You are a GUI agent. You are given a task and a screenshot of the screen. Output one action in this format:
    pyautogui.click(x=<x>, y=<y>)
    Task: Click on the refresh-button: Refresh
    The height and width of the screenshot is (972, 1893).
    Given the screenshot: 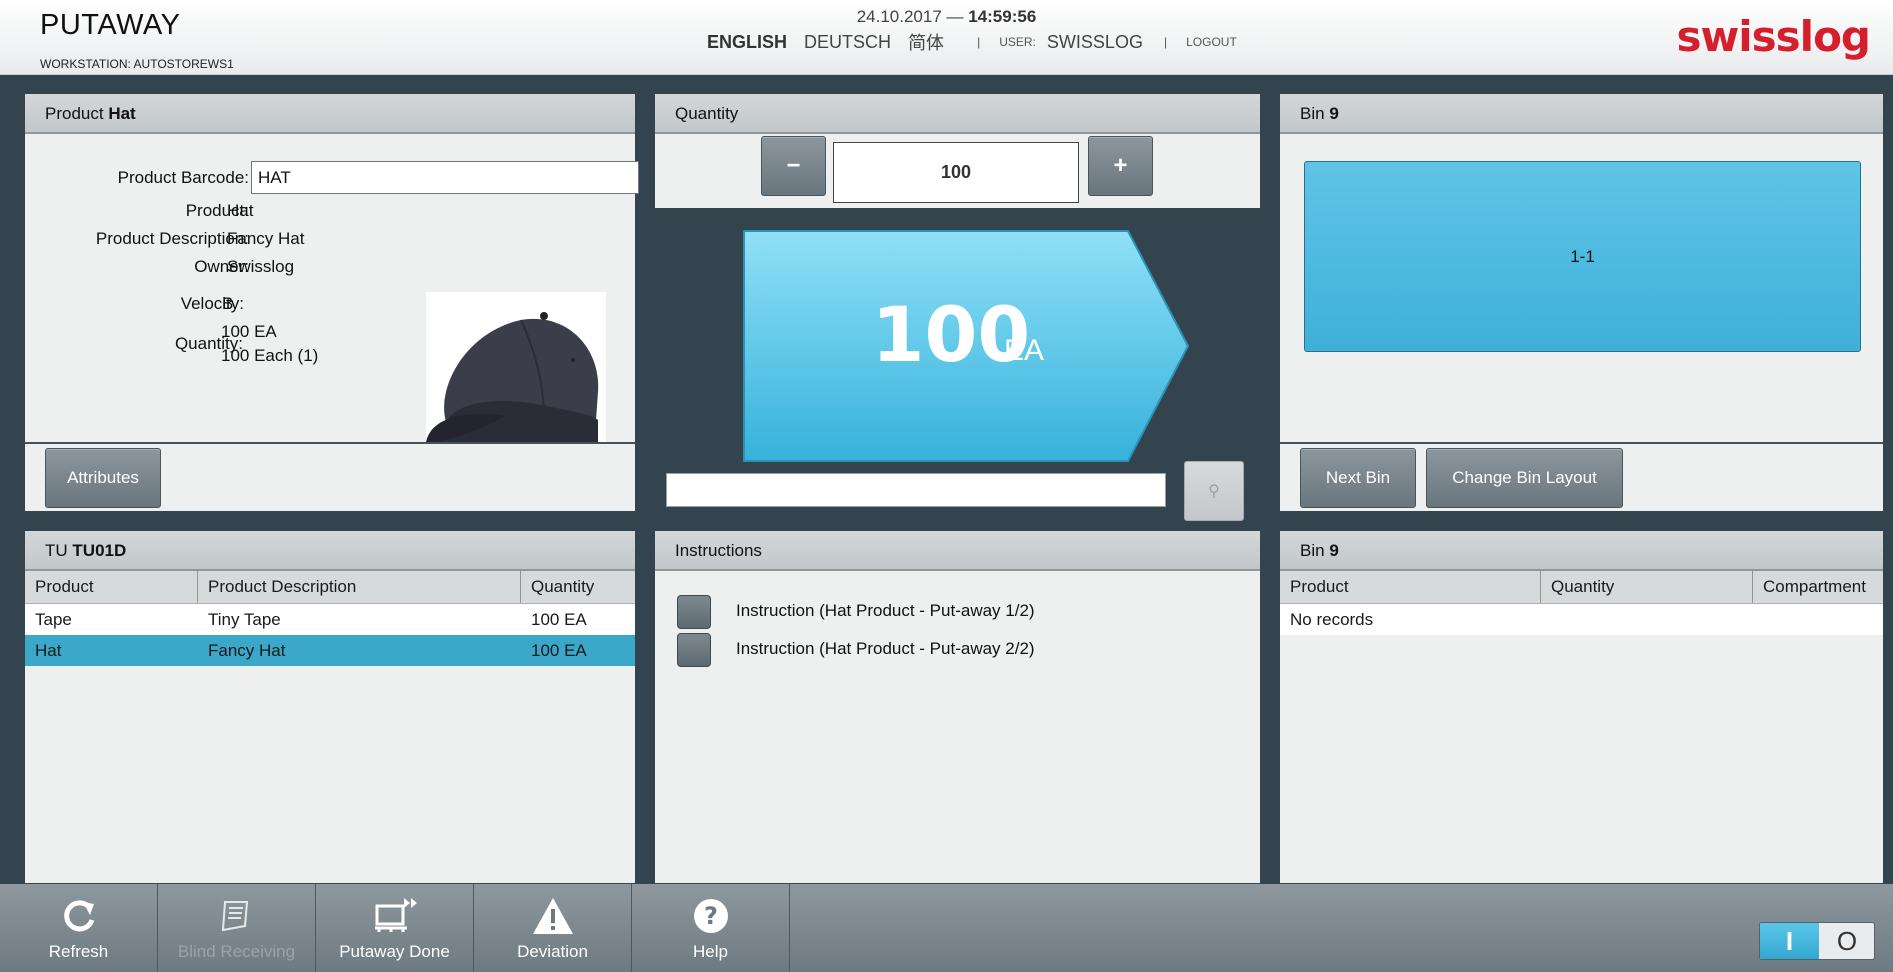 What is the action you would take?
    pyautogui.click(x=79, y=928)
    